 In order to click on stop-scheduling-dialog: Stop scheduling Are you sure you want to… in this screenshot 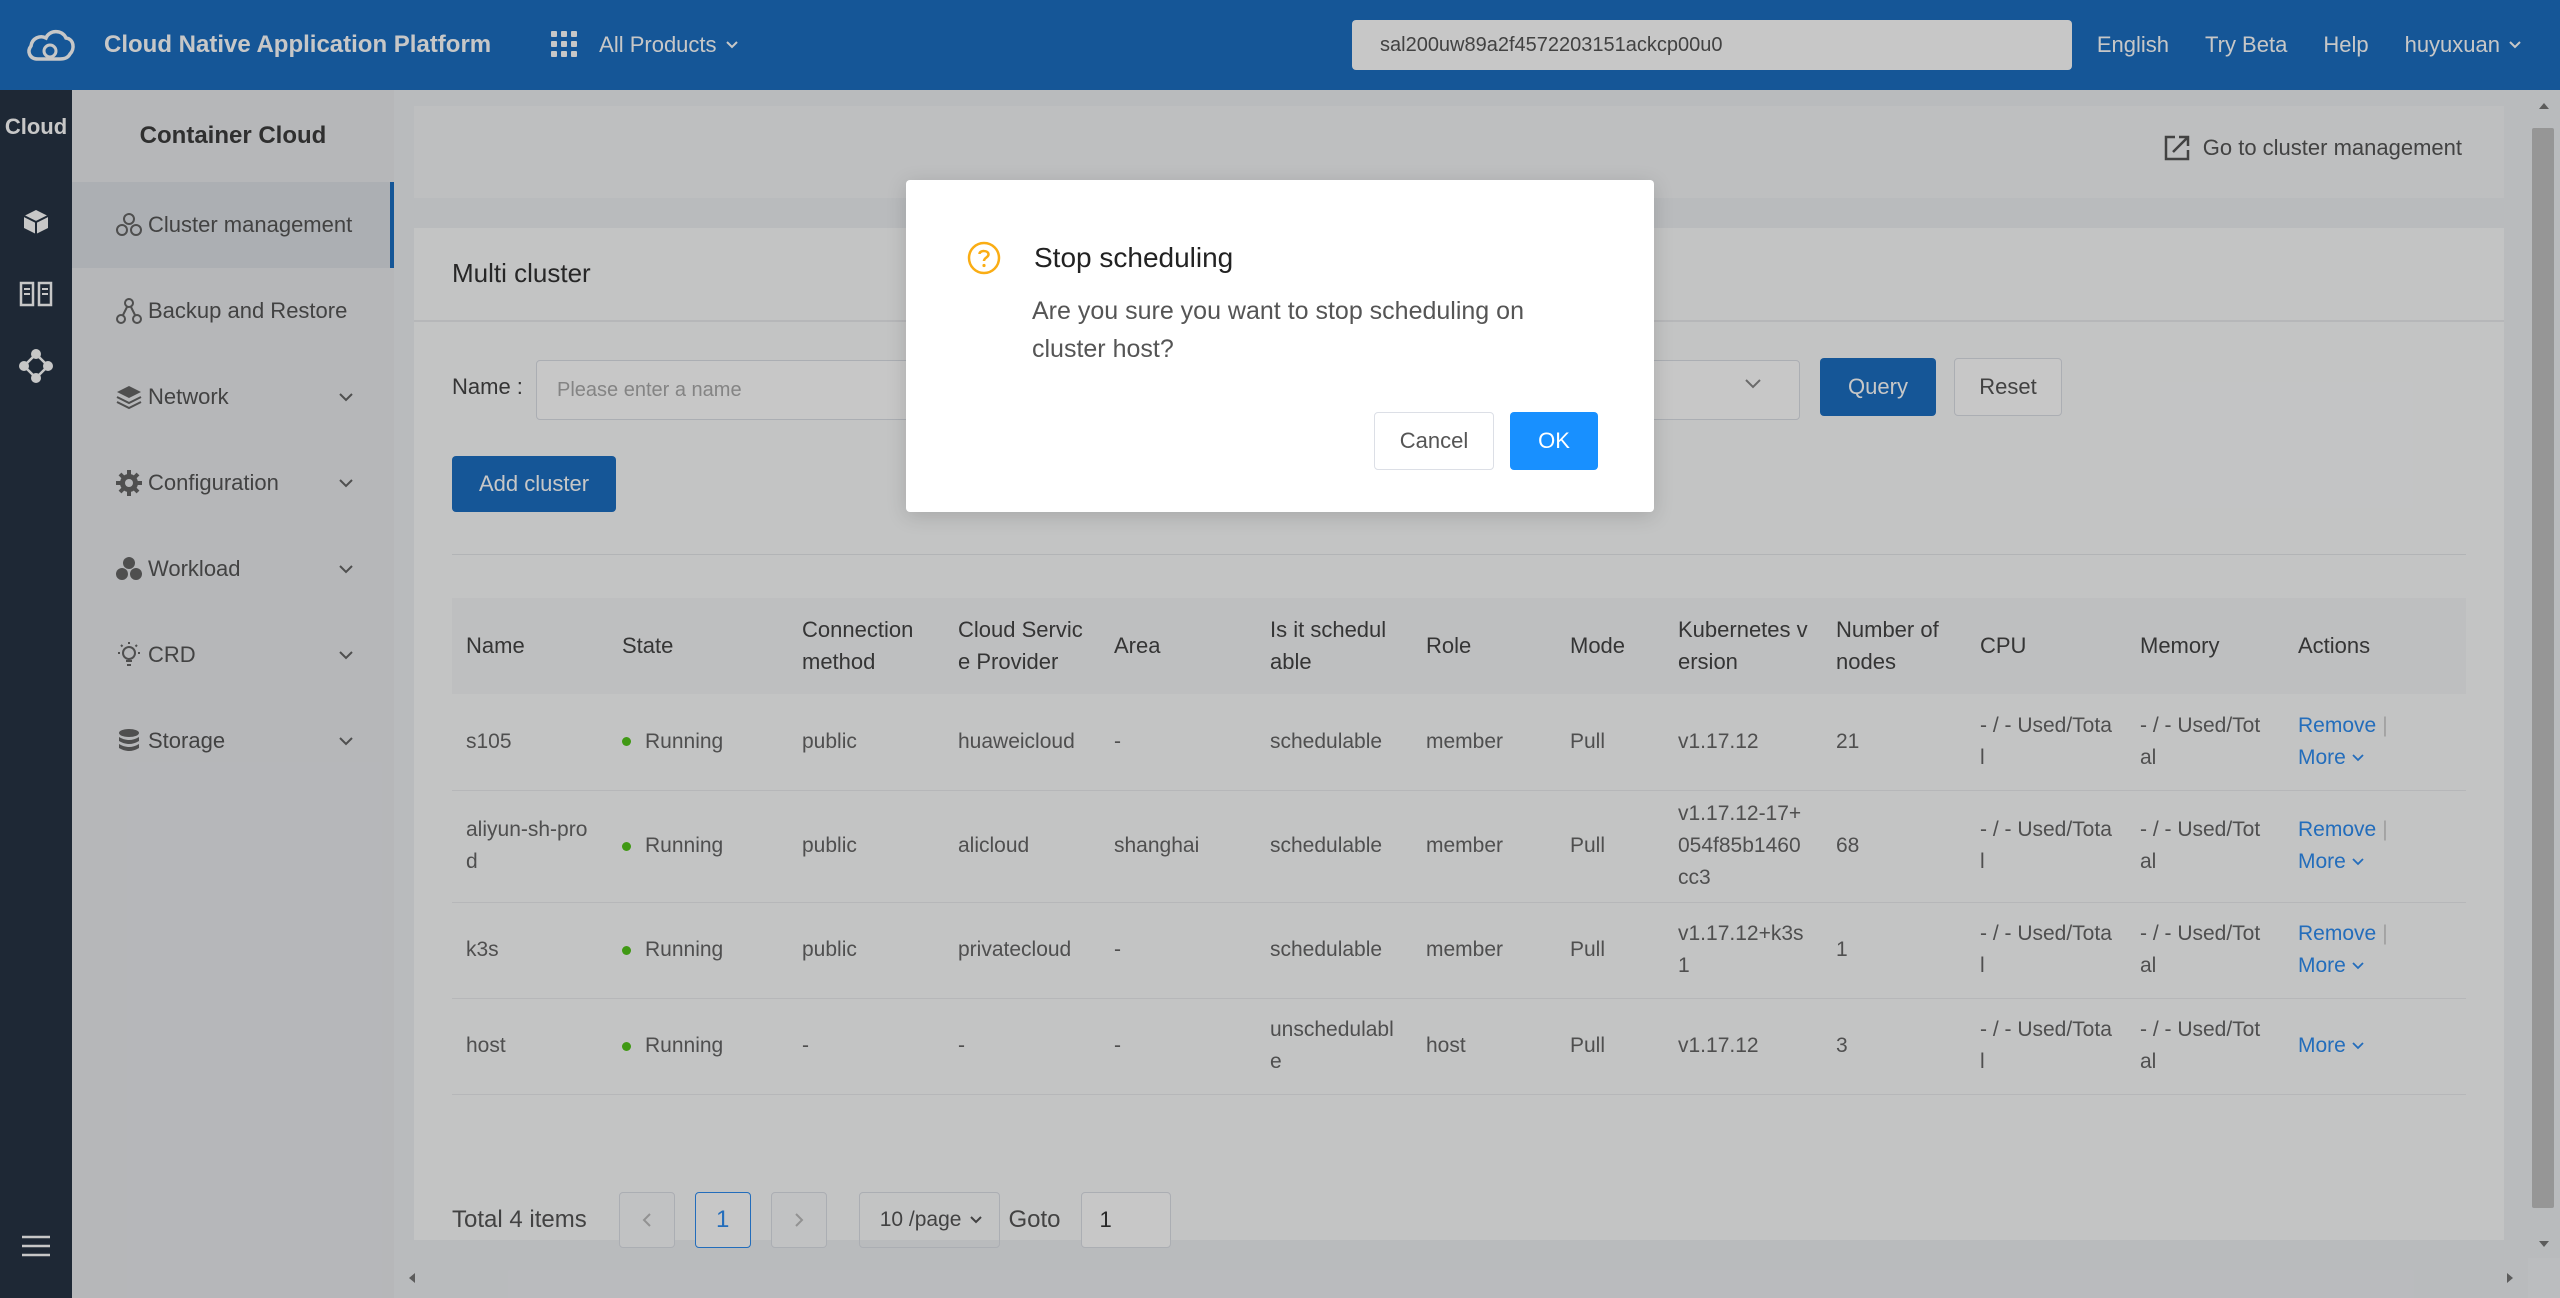, I will do `click(1280, 346)`.